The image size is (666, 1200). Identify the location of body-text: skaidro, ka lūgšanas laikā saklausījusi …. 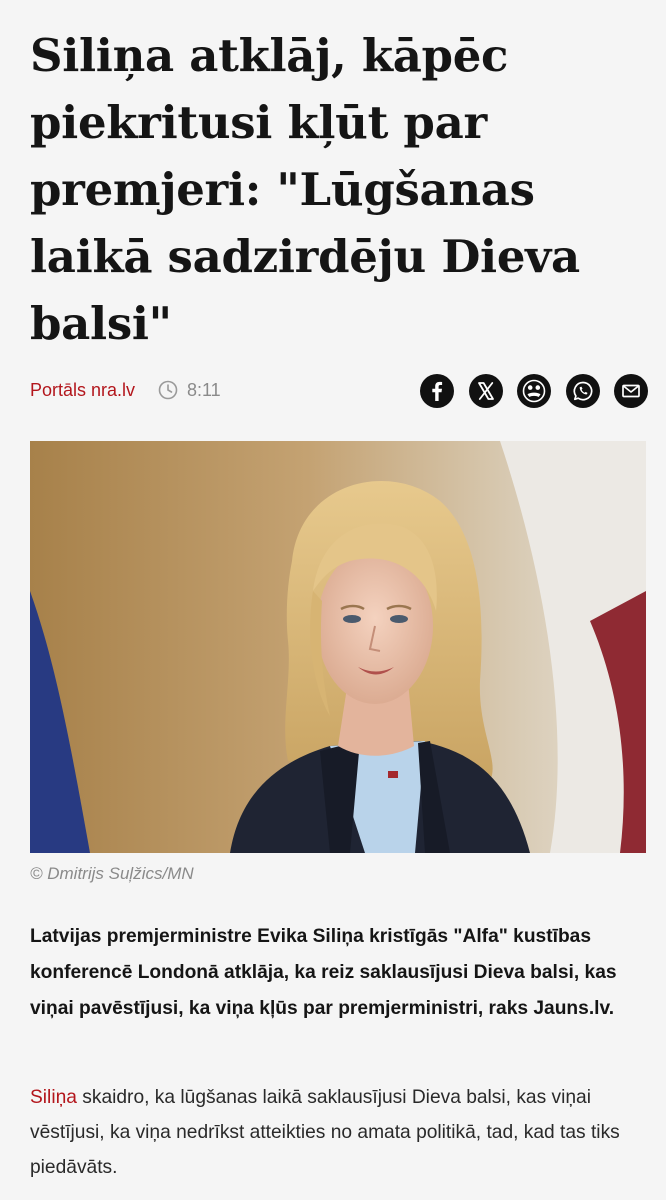
(325, 1132).